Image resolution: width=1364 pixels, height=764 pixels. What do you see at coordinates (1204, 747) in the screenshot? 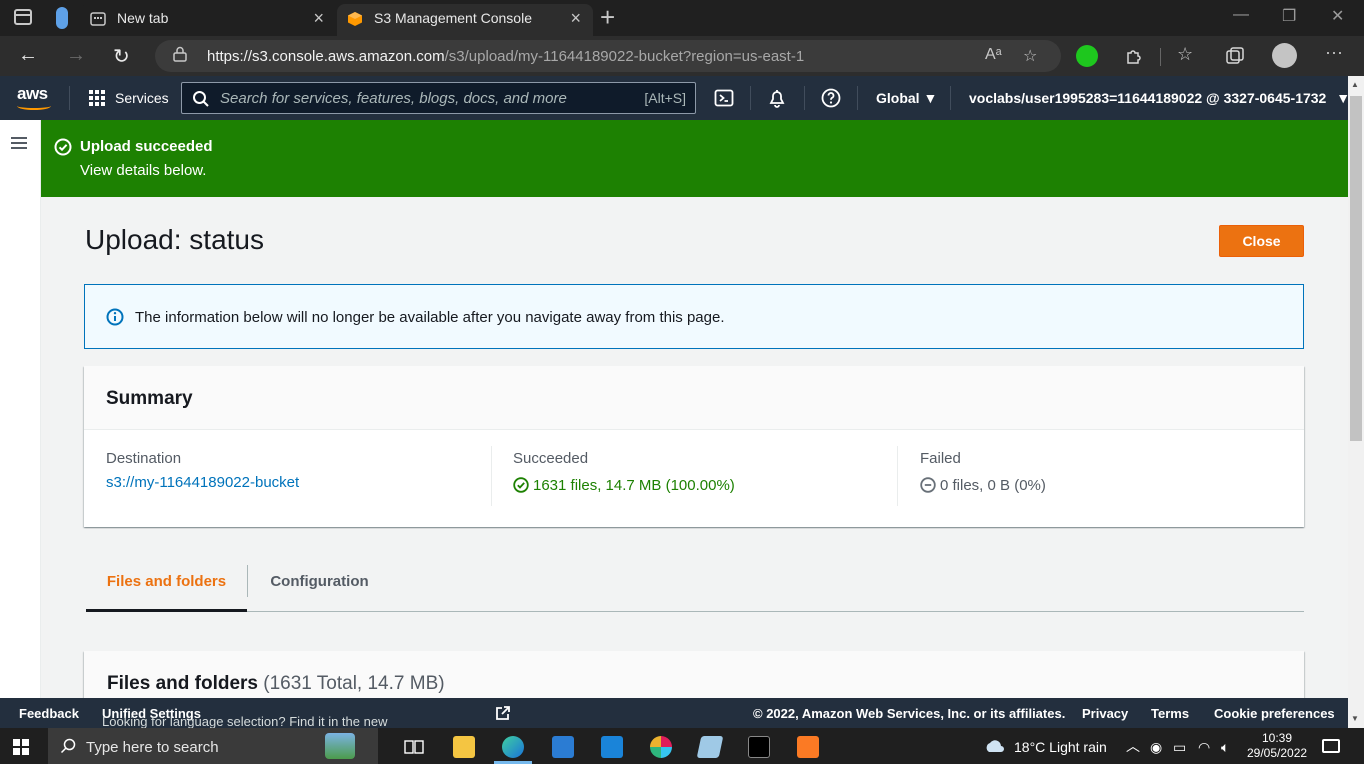
I see `wifi-icon: ◠` at bounding box center [1204, 747].